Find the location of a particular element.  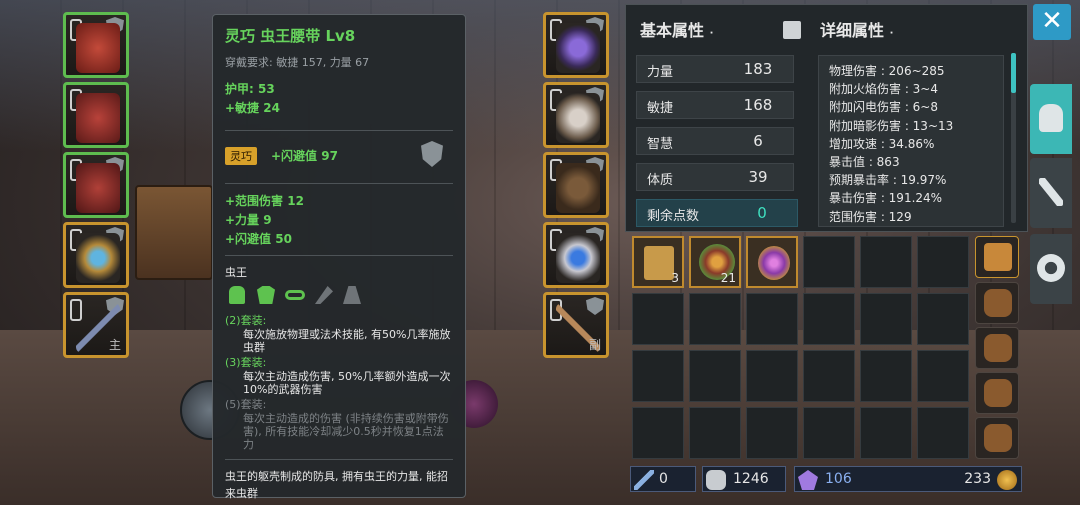

equip-slot-gloves is located at coordinates (576, 115).